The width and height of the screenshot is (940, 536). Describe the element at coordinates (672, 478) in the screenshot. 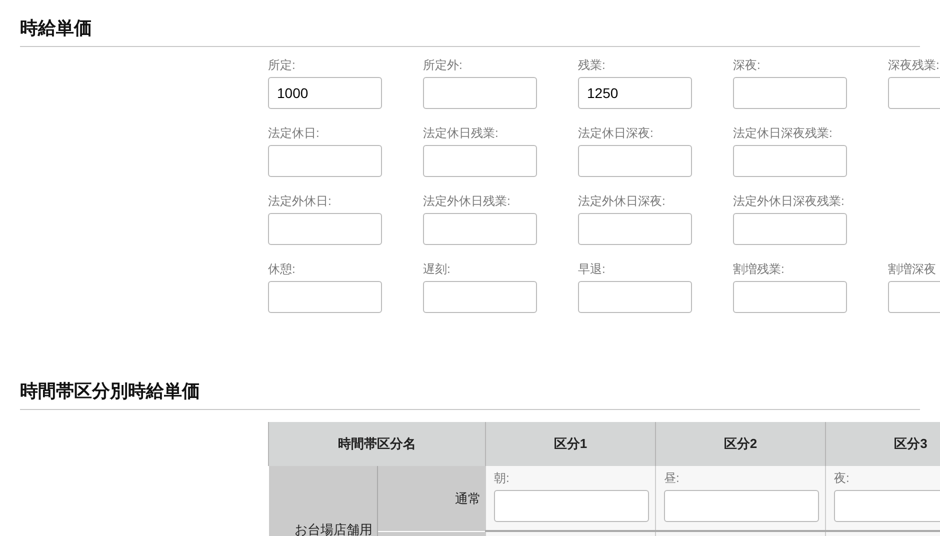

I see `field-label: 昼:` at that location.